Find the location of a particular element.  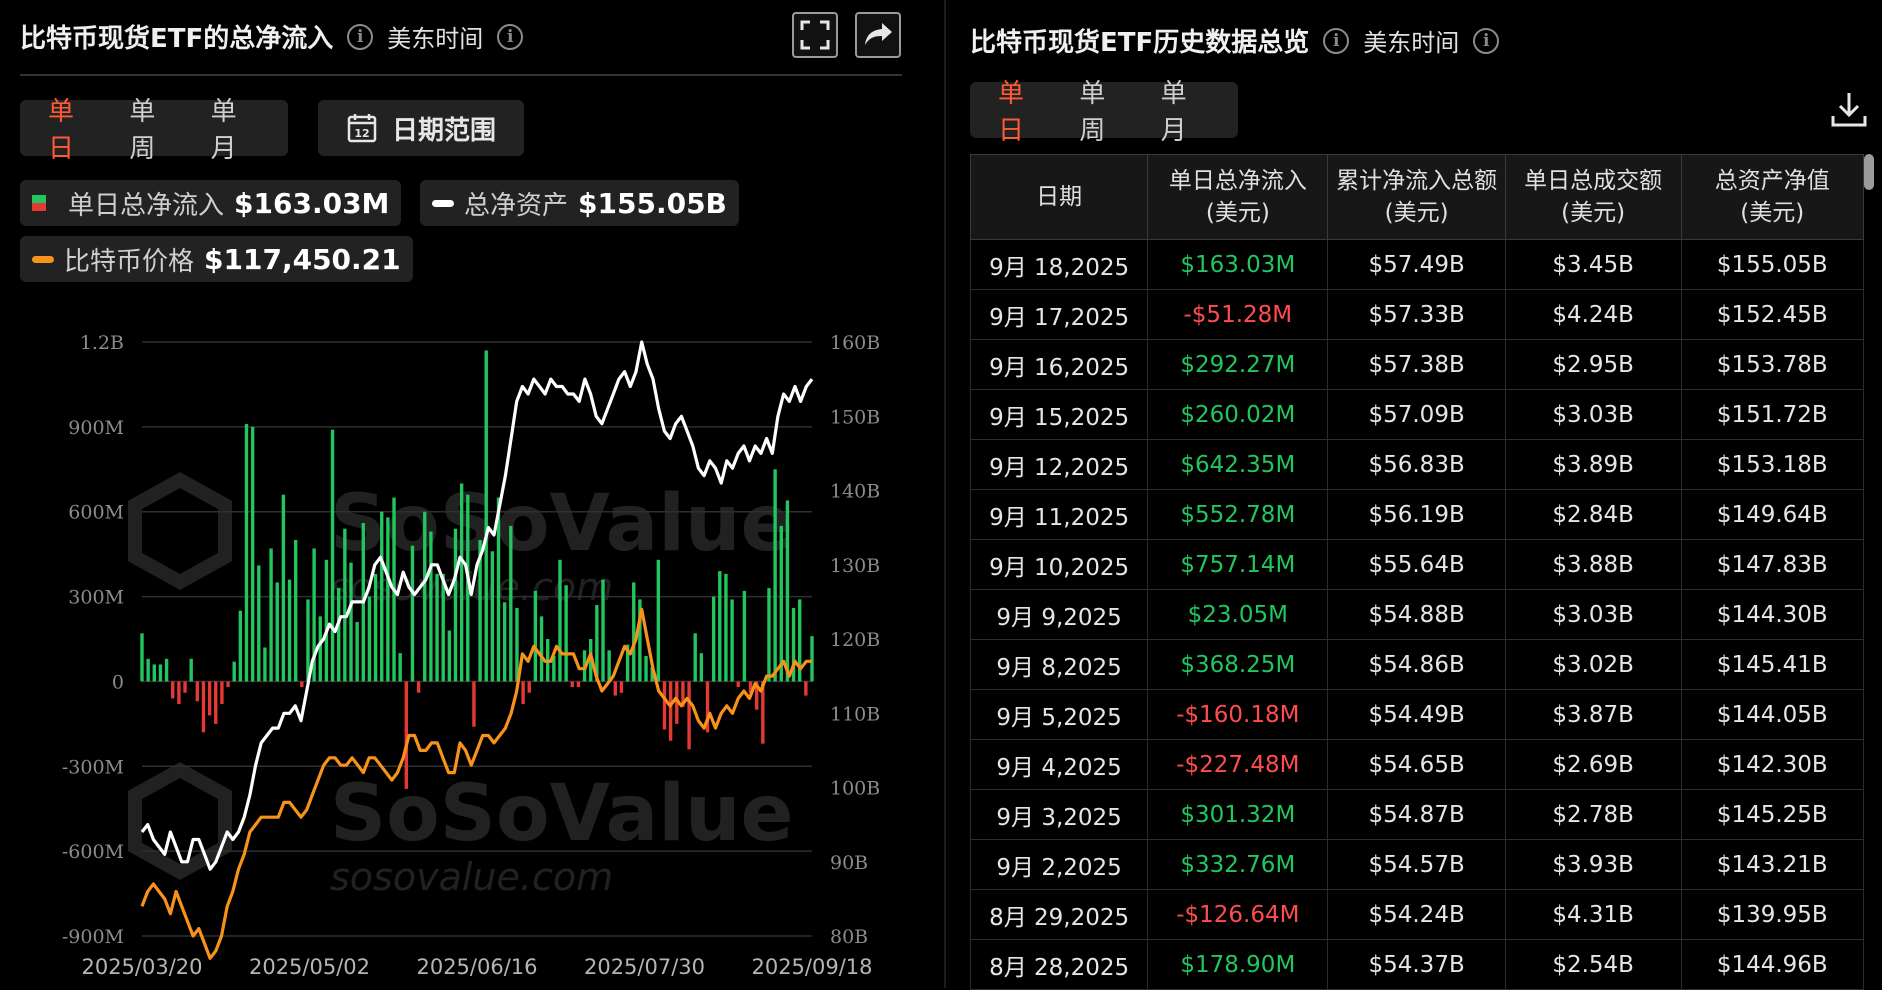

table-cell: $139.95B is located at coordinates (1772, 914).